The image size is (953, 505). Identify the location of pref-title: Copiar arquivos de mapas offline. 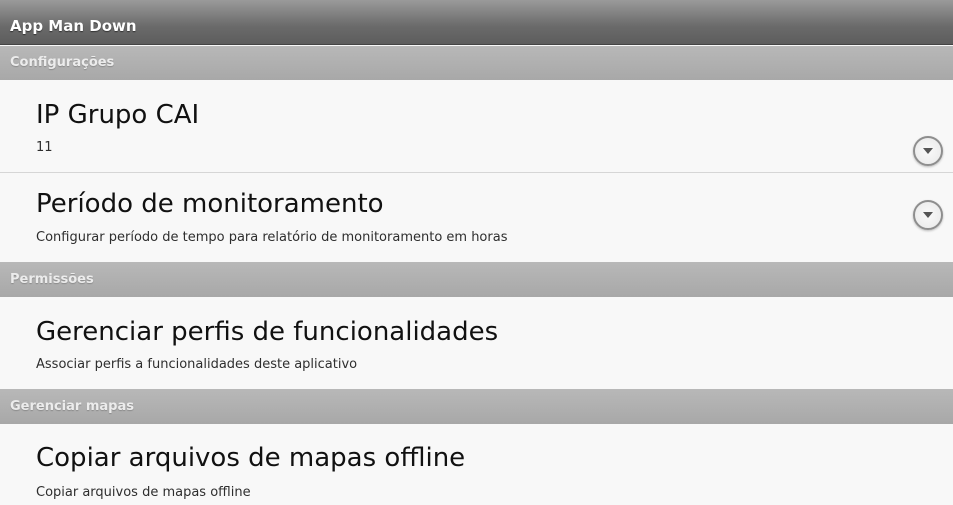
(251, 458).